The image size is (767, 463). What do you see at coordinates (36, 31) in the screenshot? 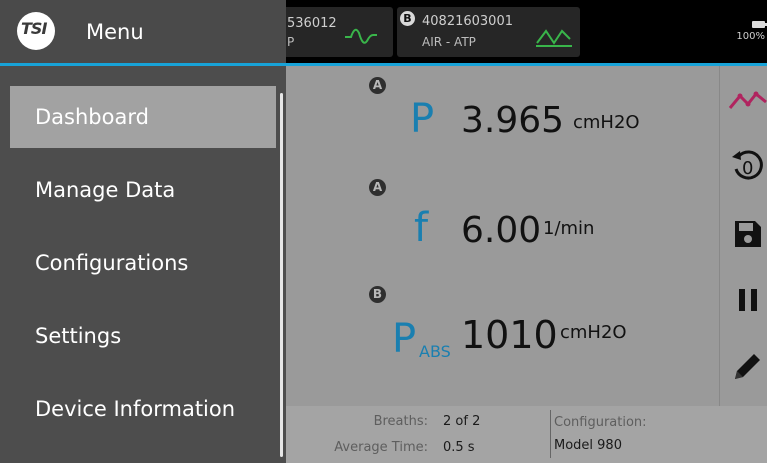
I see `tsi-logo: TSI` at bounding box center [36, 31].